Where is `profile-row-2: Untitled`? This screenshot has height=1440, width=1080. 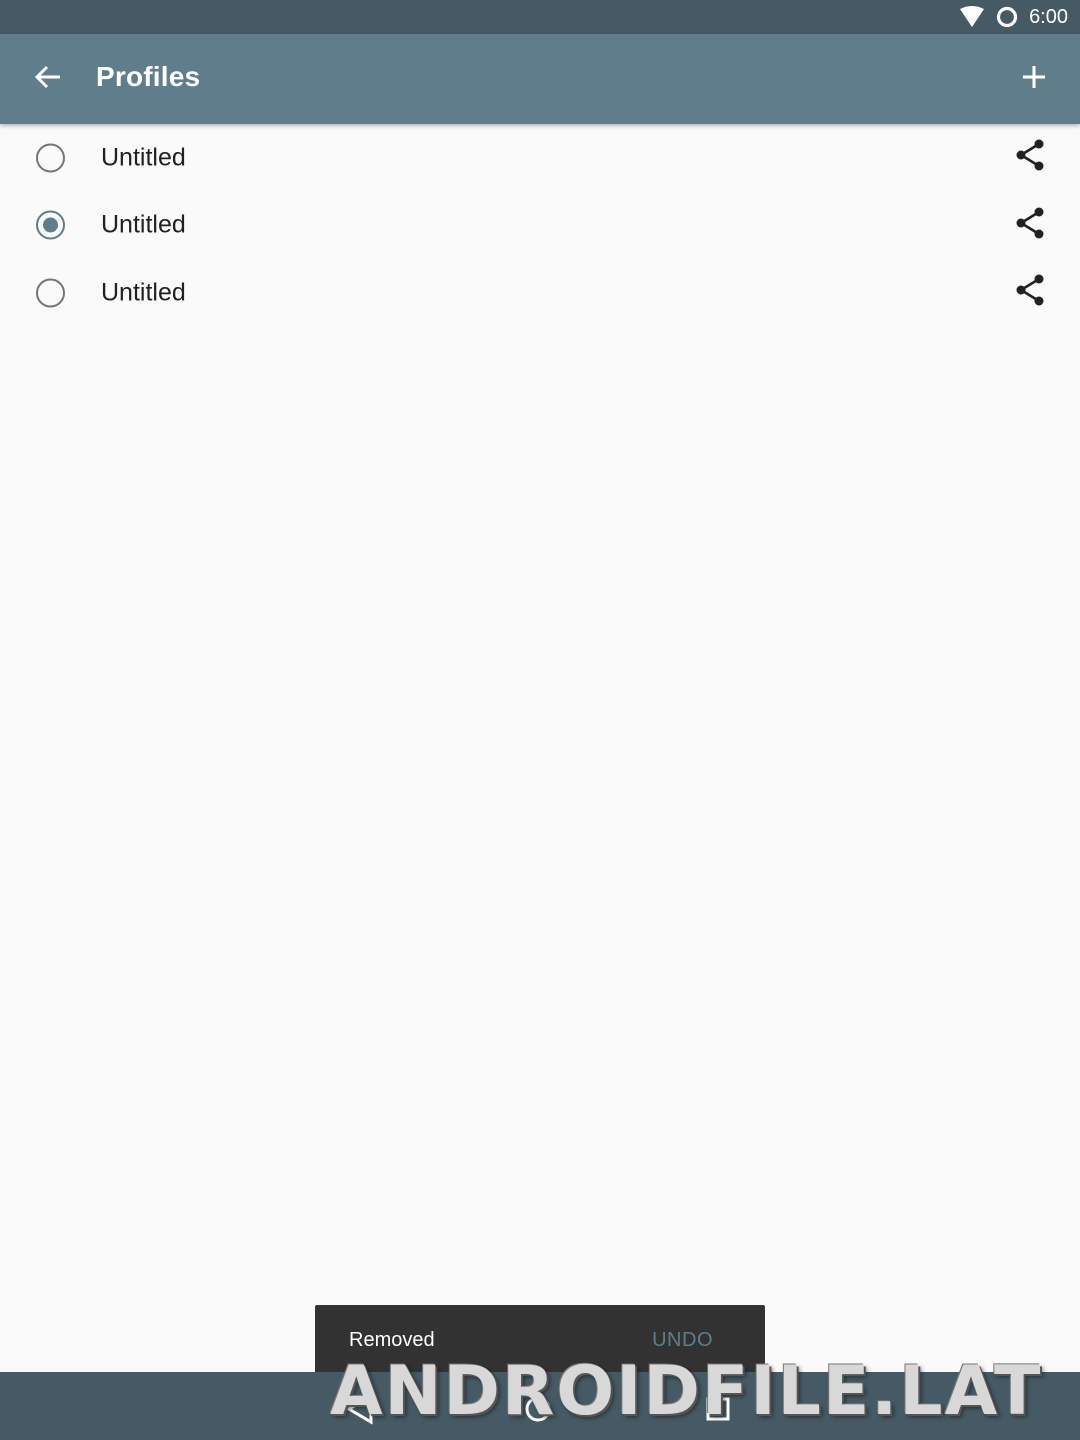
profile-row-2: Untitled is located at coordinates (540, 226).